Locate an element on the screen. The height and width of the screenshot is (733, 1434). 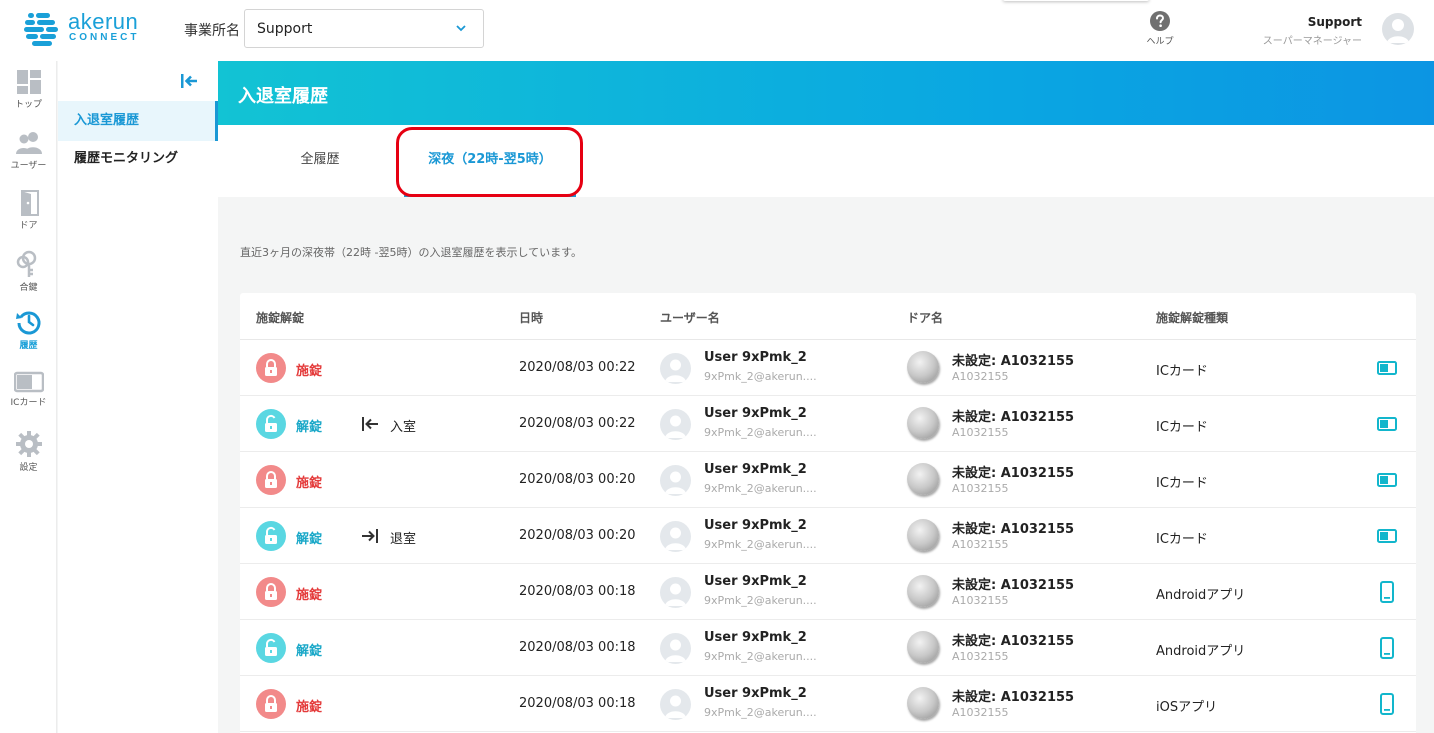
account-role: スーパーマネージャー is located at coordinates (1312, 41).